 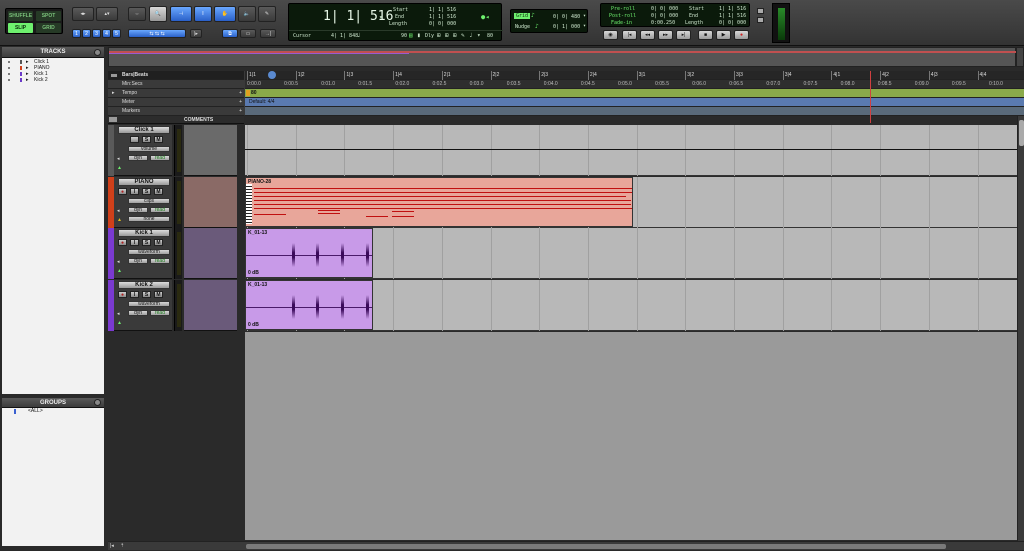 What do you see at coordinates (96, 33) in the screenshot?
I see `zoom-preset-3: 3` at bounding box center [96, 33].